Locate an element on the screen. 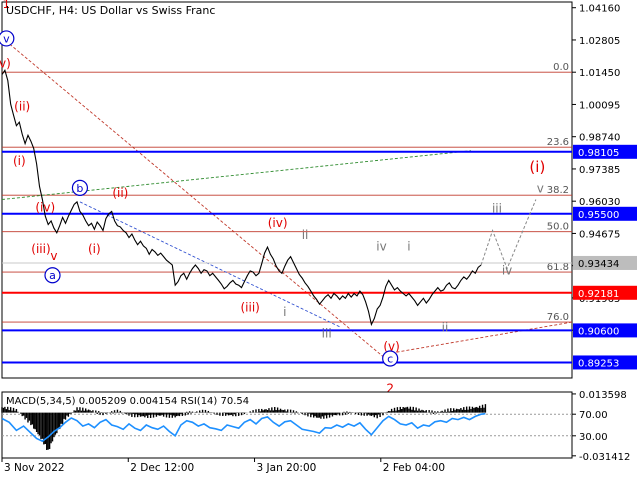 This screenshot has height=480, width=640. x-tick-label: 3 Nov 2022 is located at coordinates (34, 468).